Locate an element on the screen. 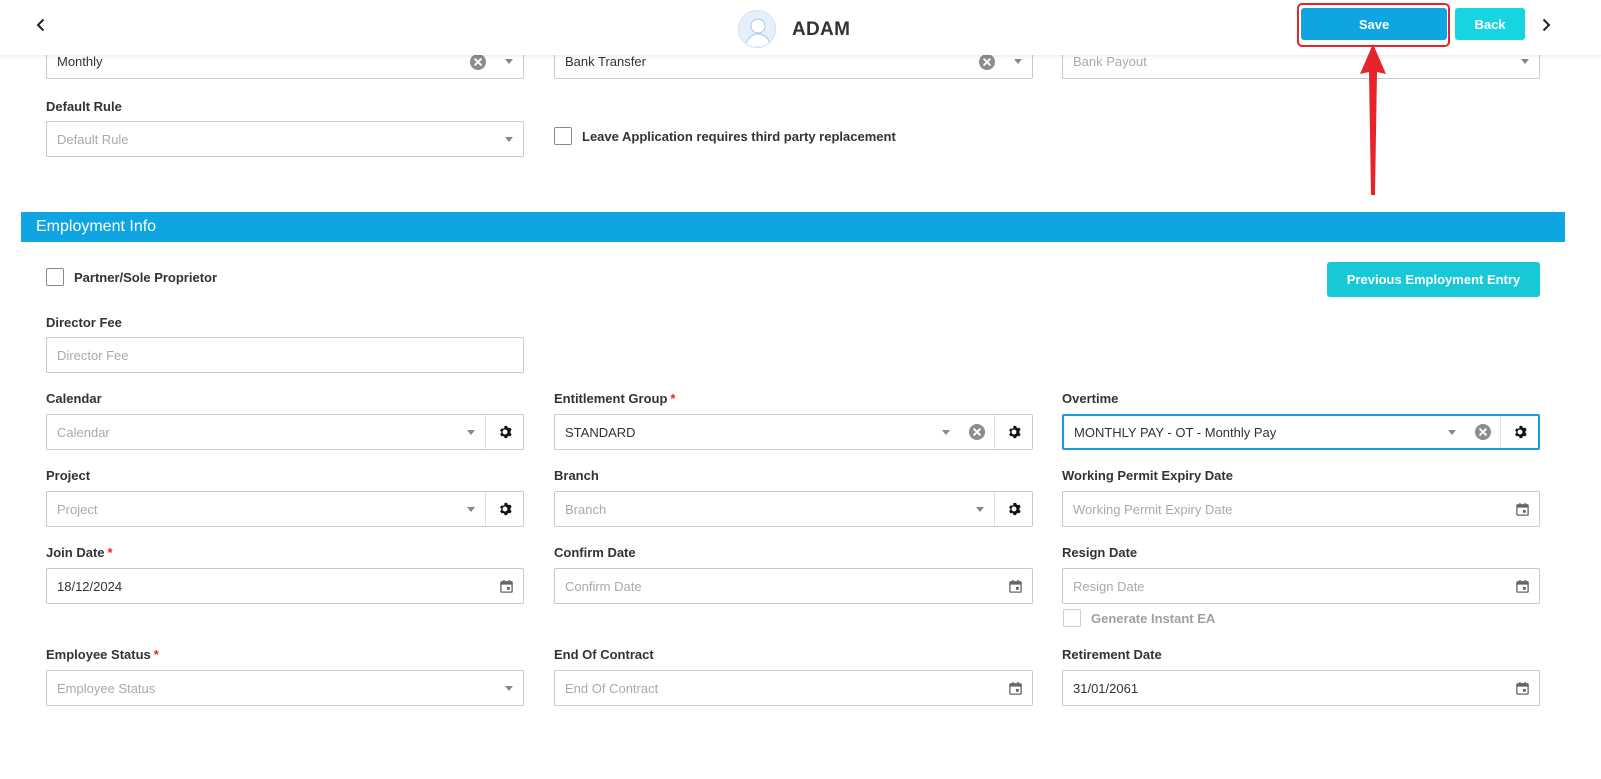 The image size is (1601, 779). employee-status-label-text: Employee Status is located at coordinates (98, 654).